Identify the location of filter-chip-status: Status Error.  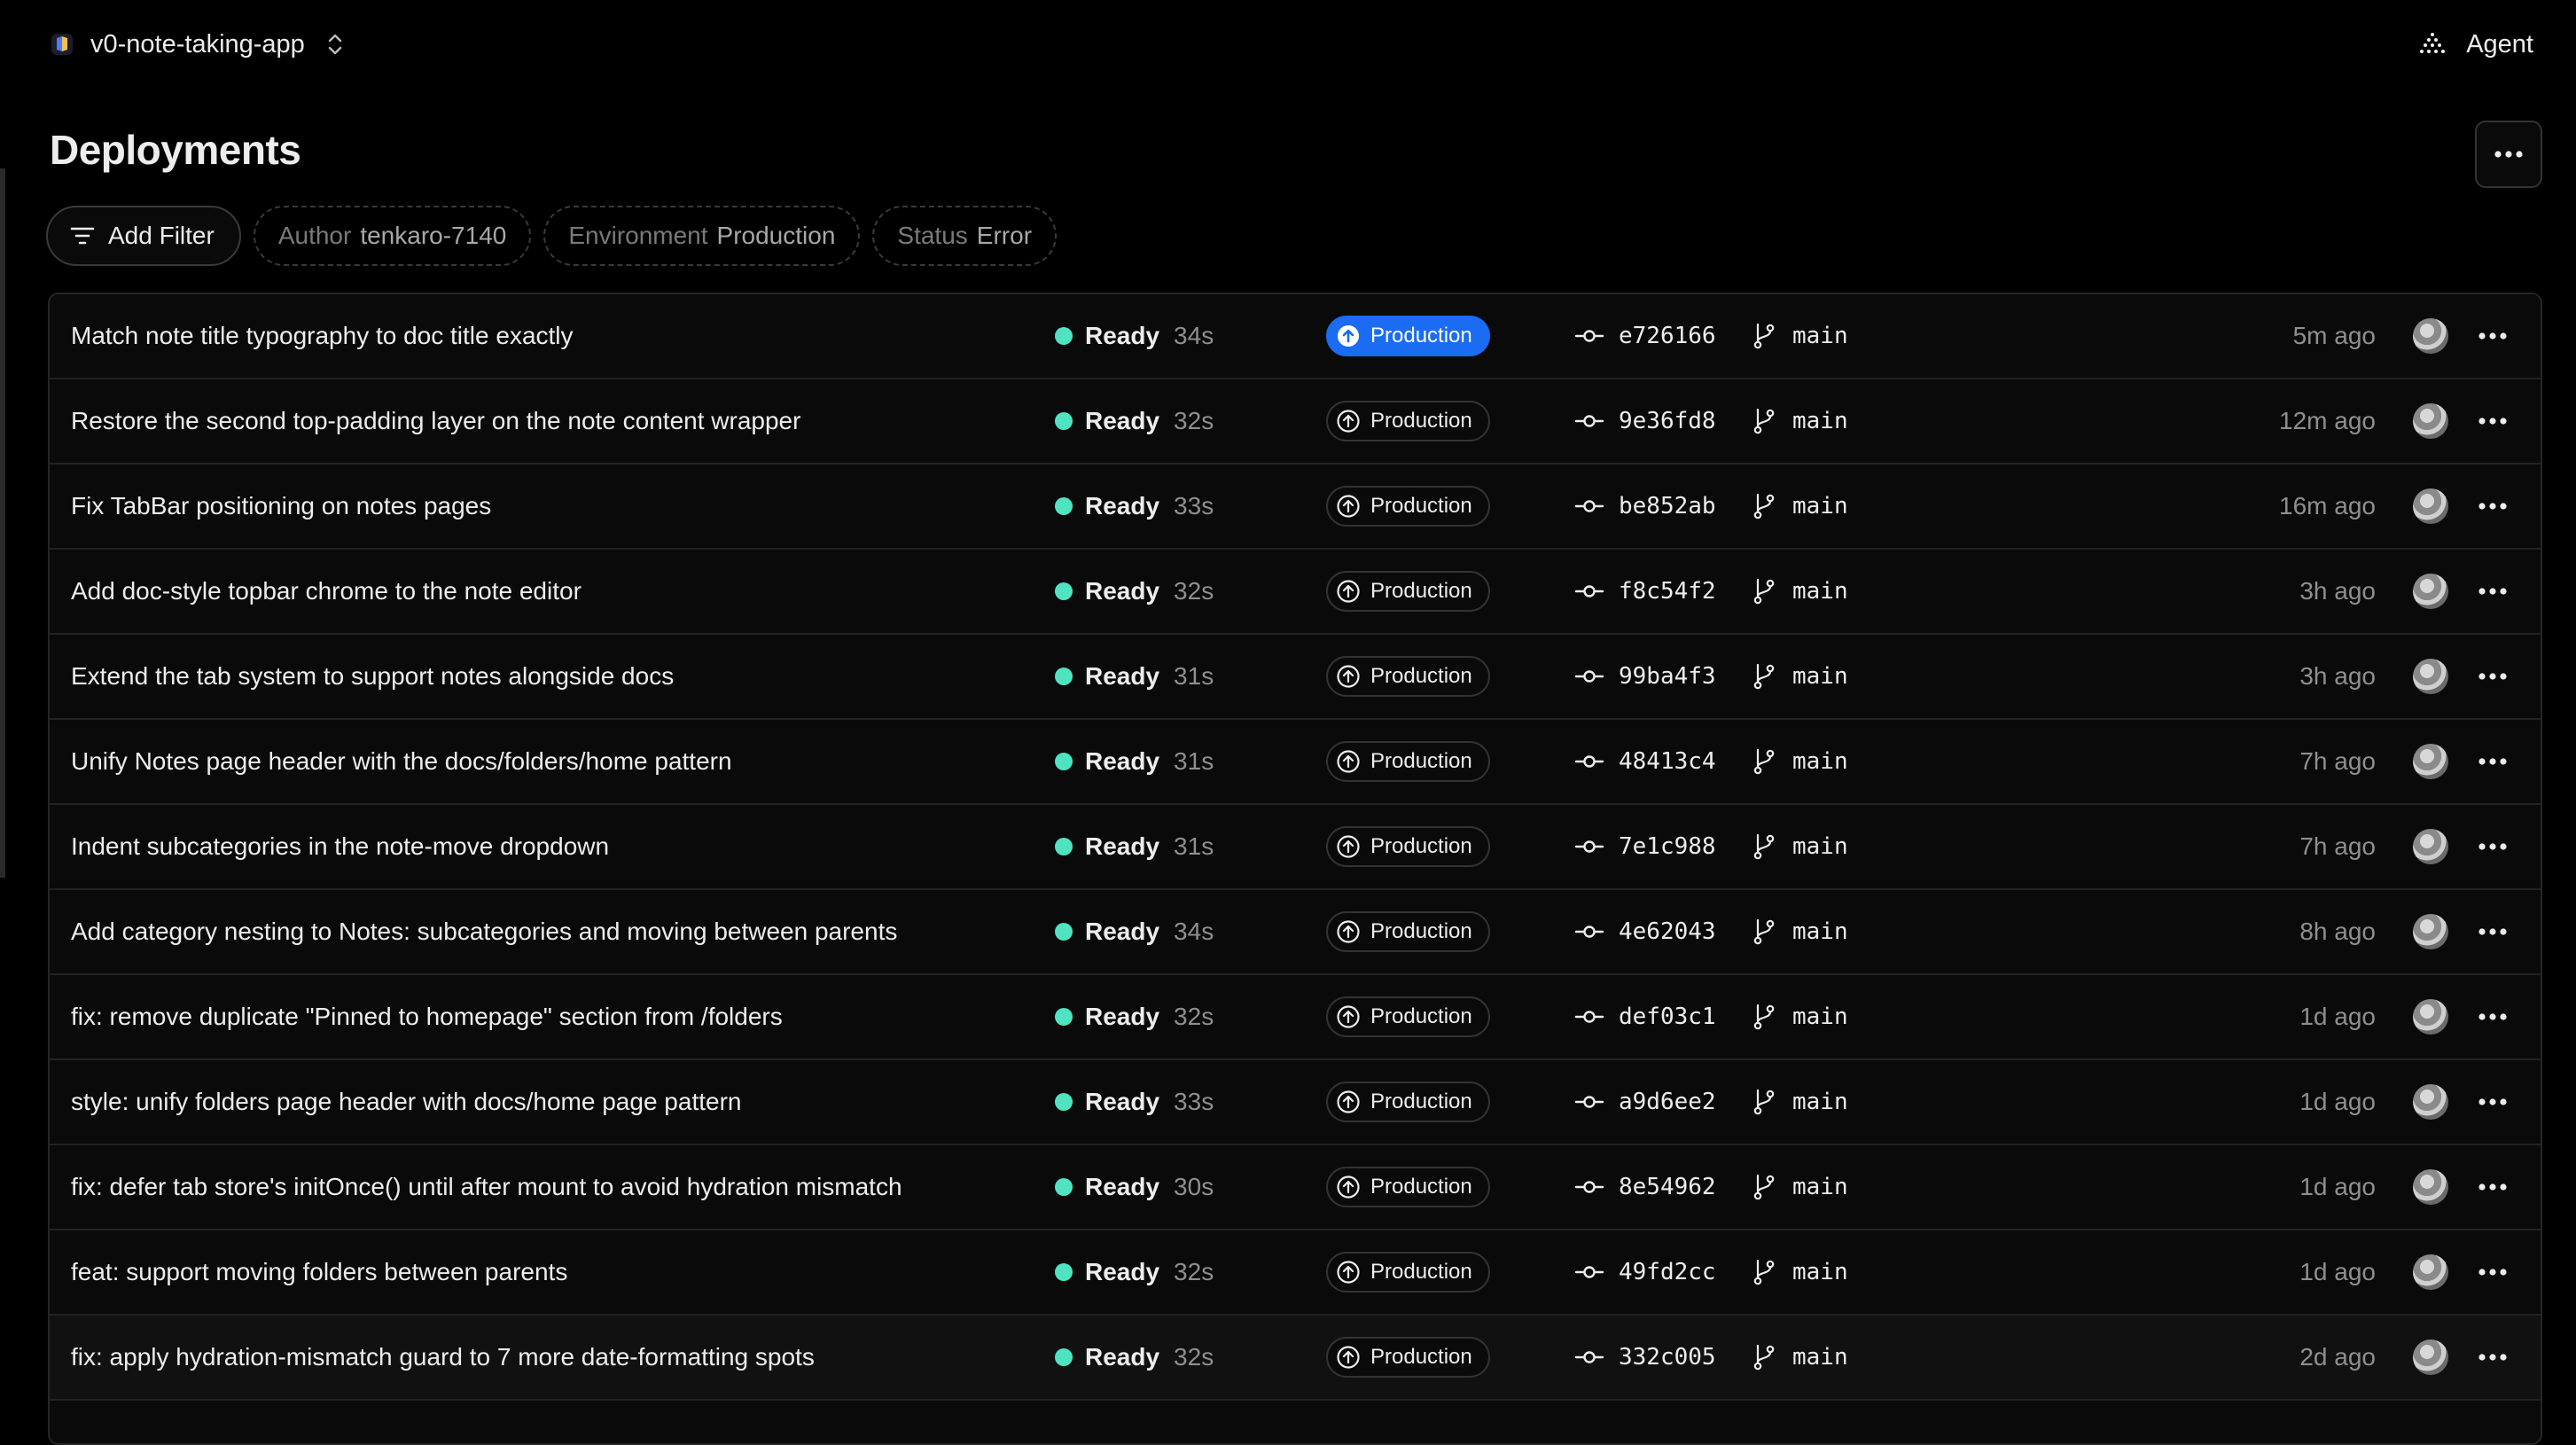
(965, 236).